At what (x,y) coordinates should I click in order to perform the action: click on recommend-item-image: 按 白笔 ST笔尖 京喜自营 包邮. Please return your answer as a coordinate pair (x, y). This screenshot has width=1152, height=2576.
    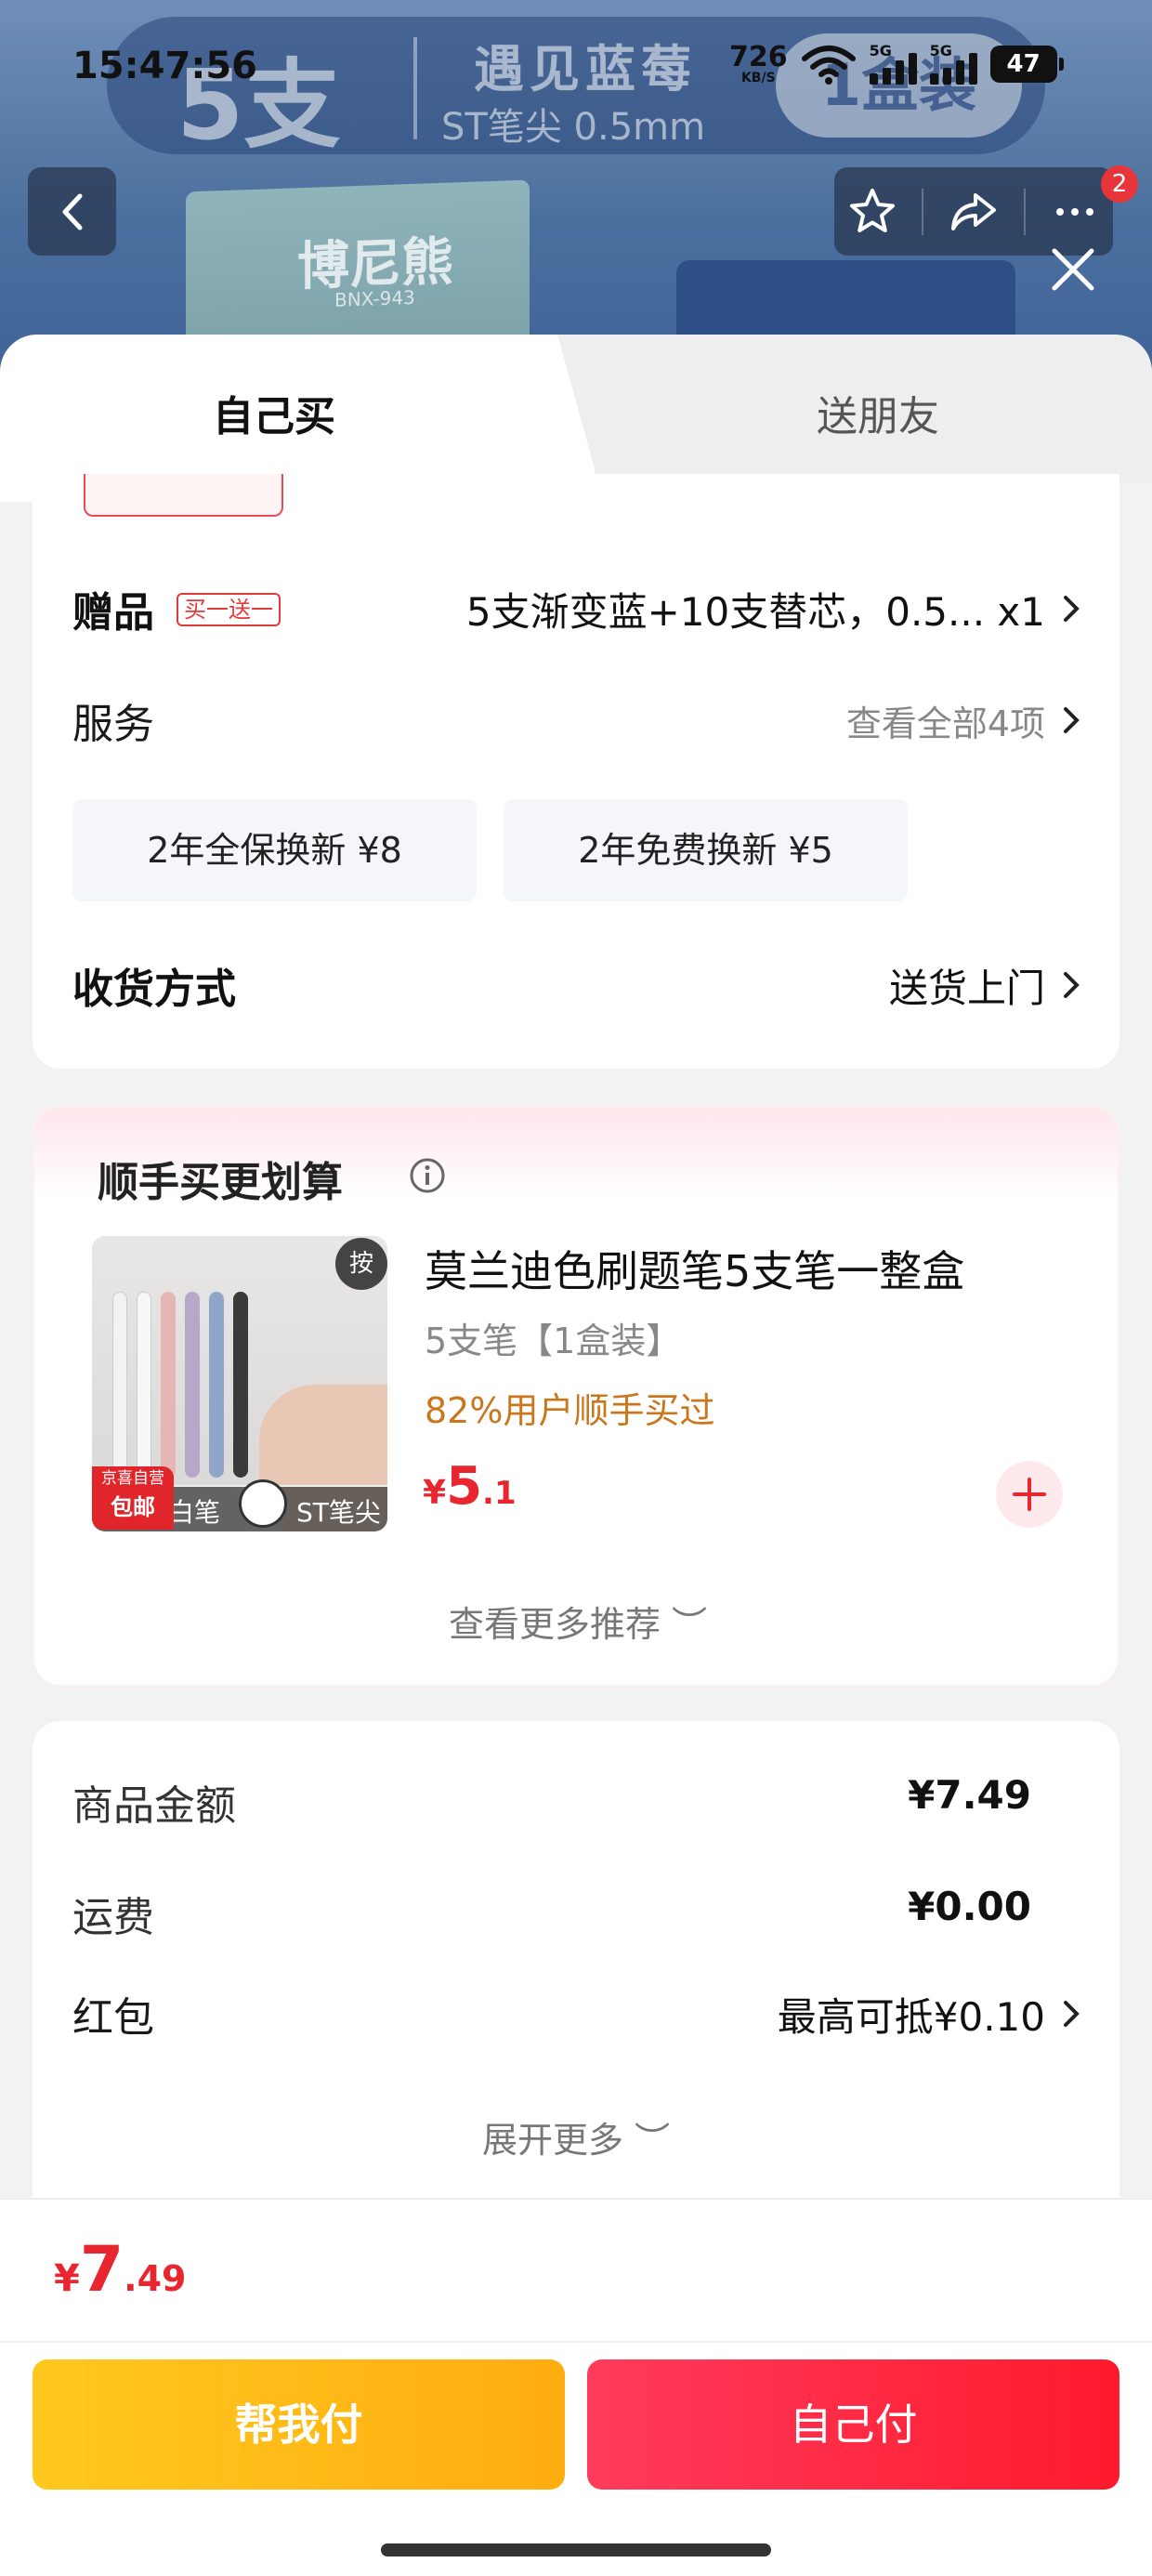
    Looking at the image, I should click on (239, 1383).